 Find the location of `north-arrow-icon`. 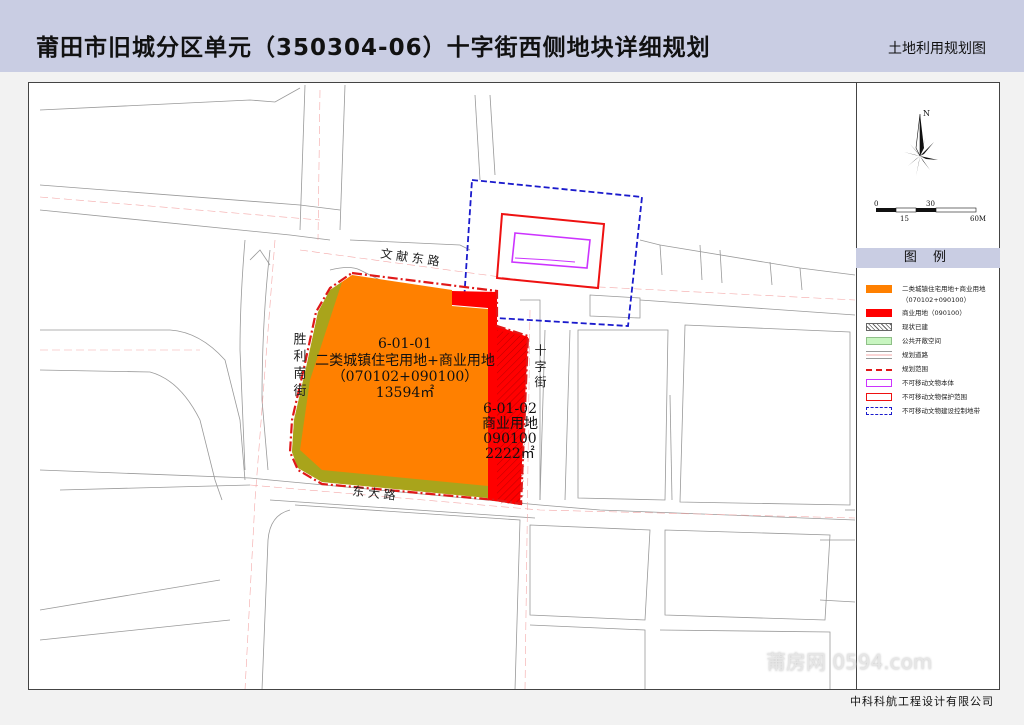

north-arrow-icon is located at coordinates (921, 144).